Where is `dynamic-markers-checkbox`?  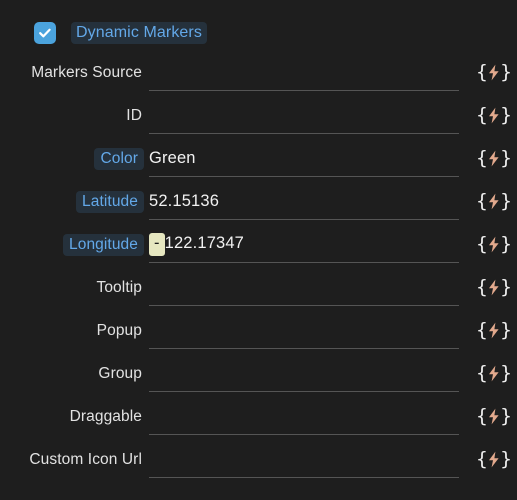
dynamic-markers-checkbox is located at coordinates (45, 32).